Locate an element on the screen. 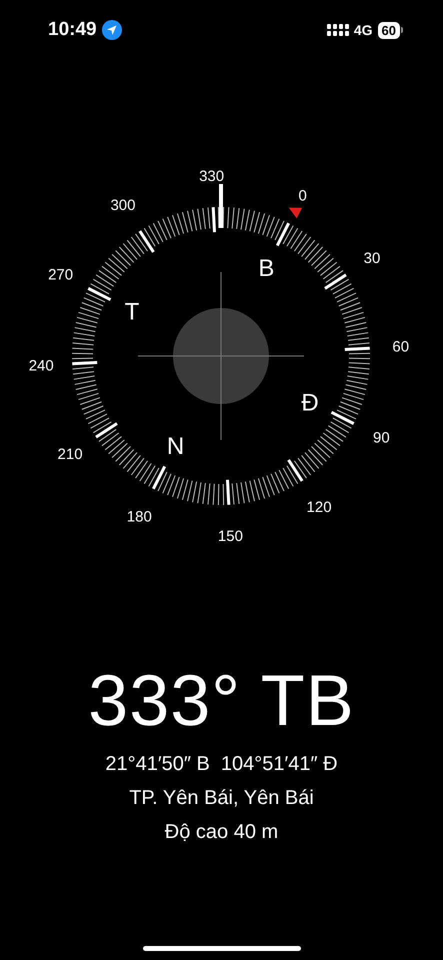 The height and width of the screenshot is (960, 443). cardinal-label: N is located at coordinates (175, 446).